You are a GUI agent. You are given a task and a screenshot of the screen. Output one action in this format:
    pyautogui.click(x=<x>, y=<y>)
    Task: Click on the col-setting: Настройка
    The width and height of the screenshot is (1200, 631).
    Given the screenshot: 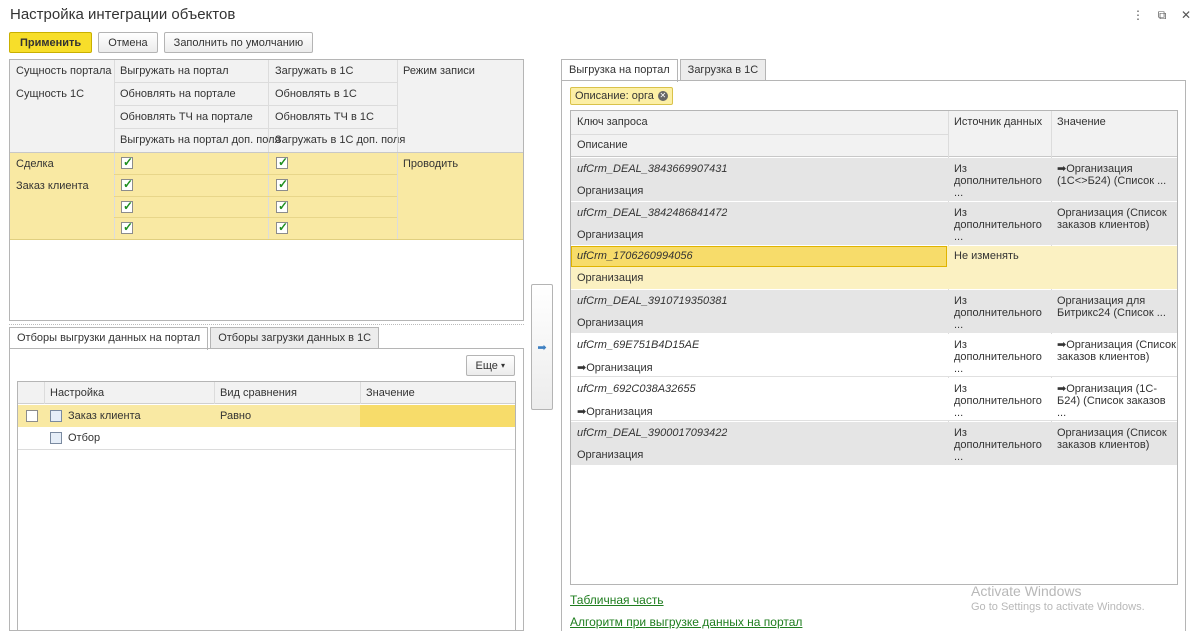 What is the action you would take?
    pyautogui.click(x=77, y=393)
    